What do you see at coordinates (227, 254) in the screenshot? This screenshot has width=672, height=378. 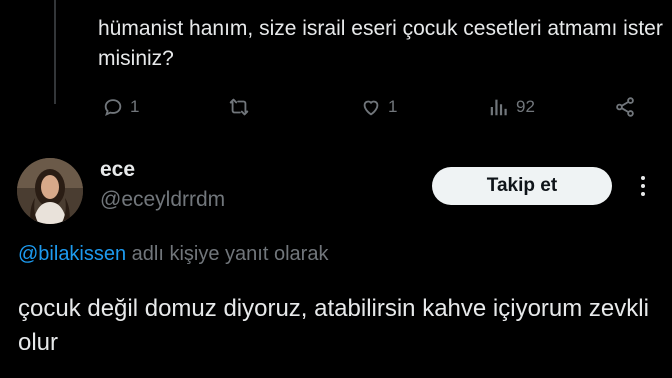 I see `reply-to-suffix: adlı kişiye yanıt olarak` at bounding box center [227, 254].